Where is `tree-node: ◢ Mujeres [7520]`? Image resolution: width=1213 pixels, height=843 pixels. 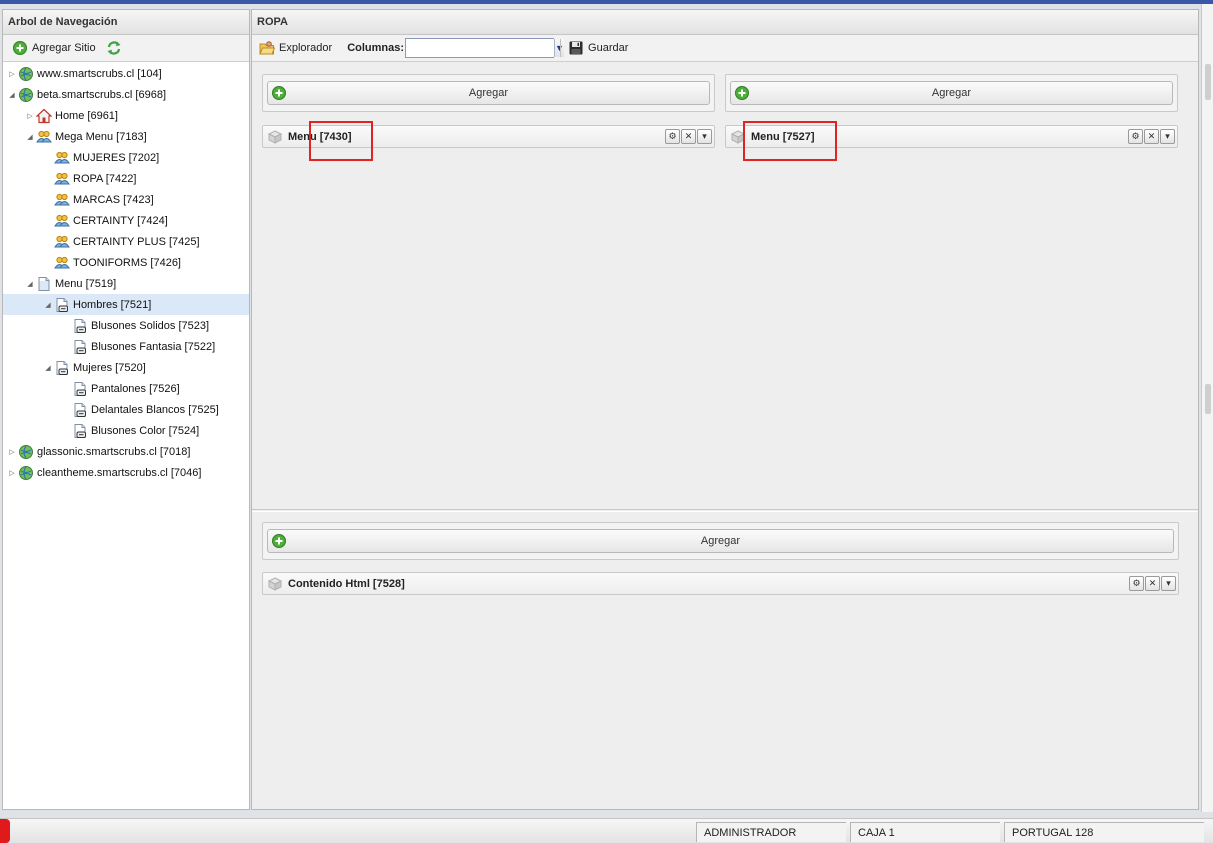
tree-node: ◢ Mujeres [7520] is located at coordinates (126, 367).